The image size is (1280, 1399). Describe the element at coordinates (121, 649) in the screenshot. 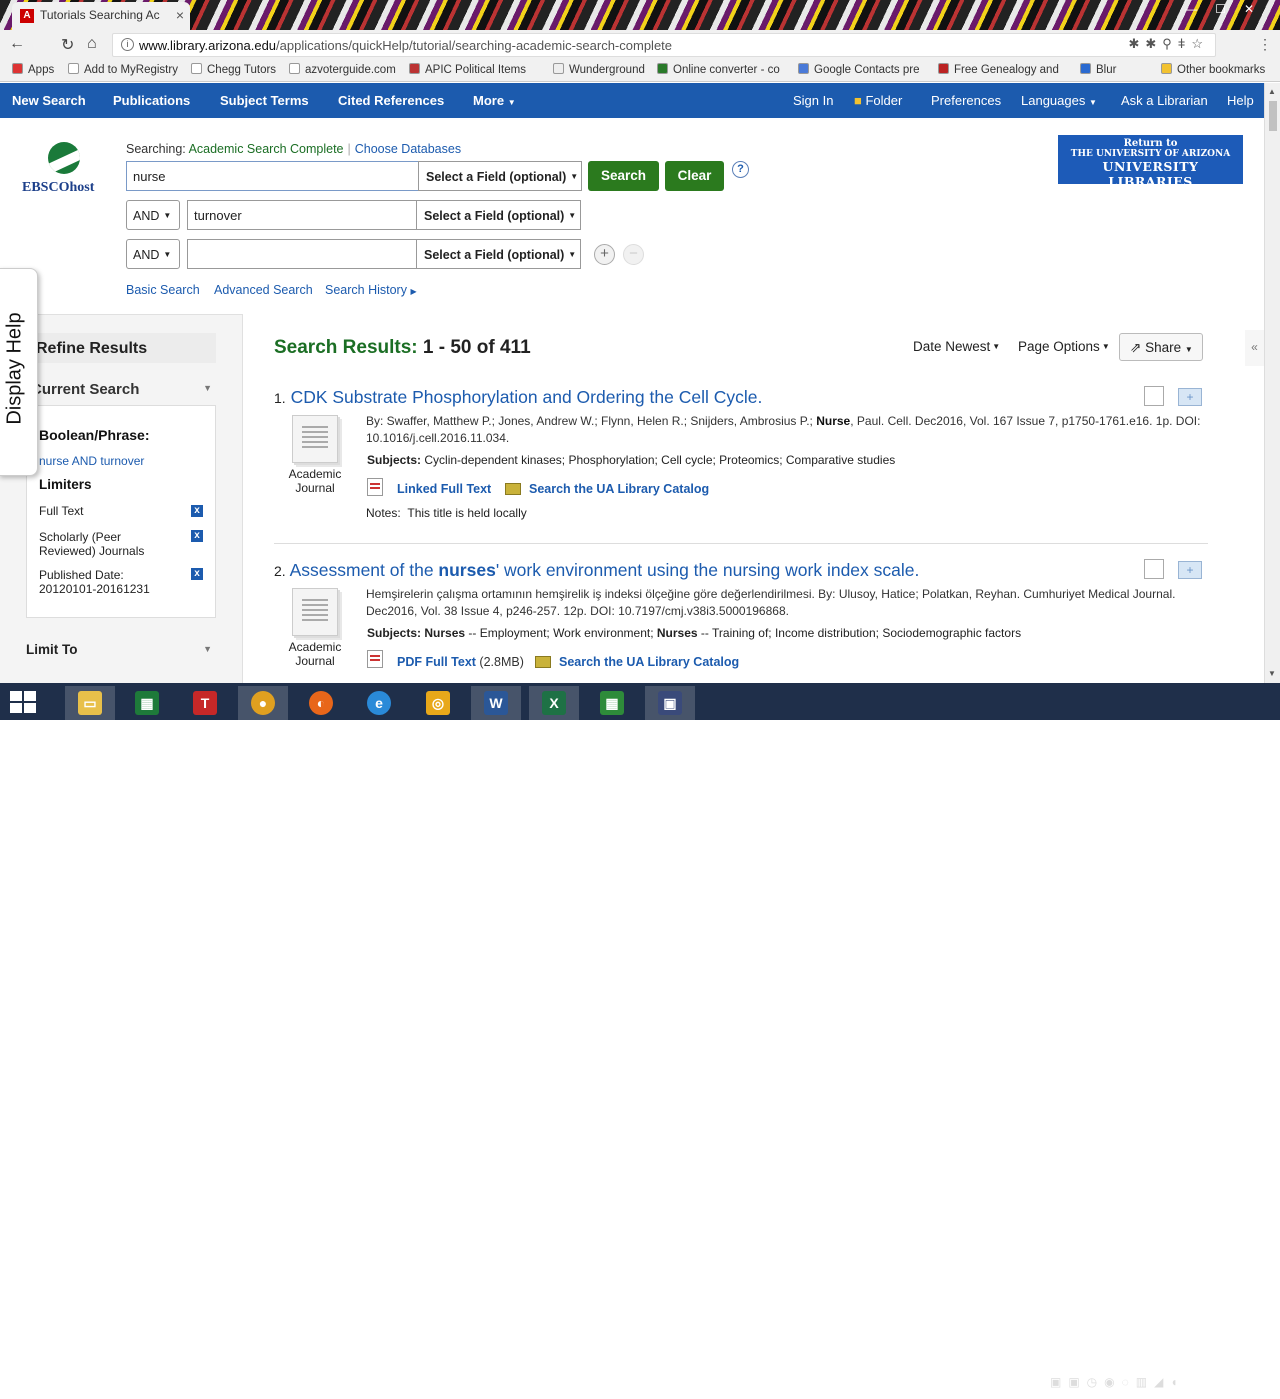

I see `limit-to-toggle: Limit To ▼` at that location.